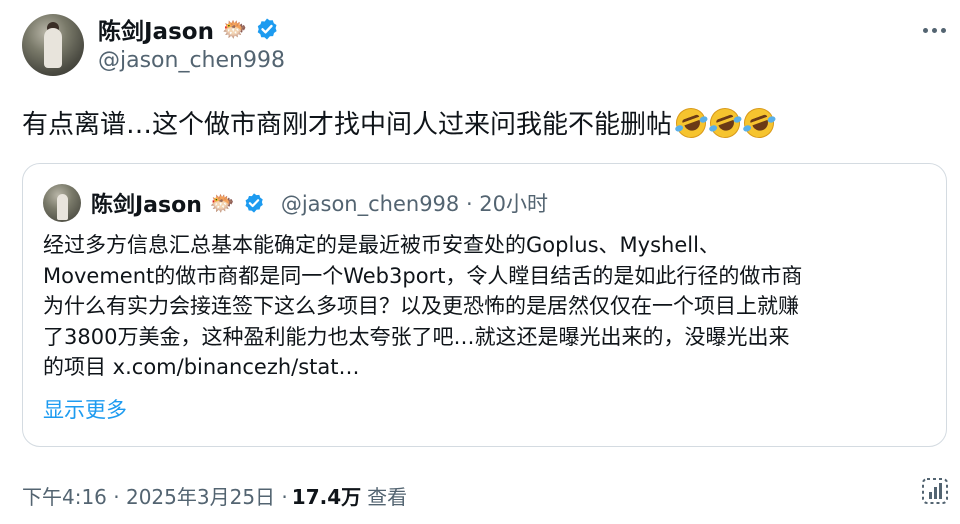  Describe the element at coordinates (935, 491) in the screenshot. I see `analytics-icon` at that location.